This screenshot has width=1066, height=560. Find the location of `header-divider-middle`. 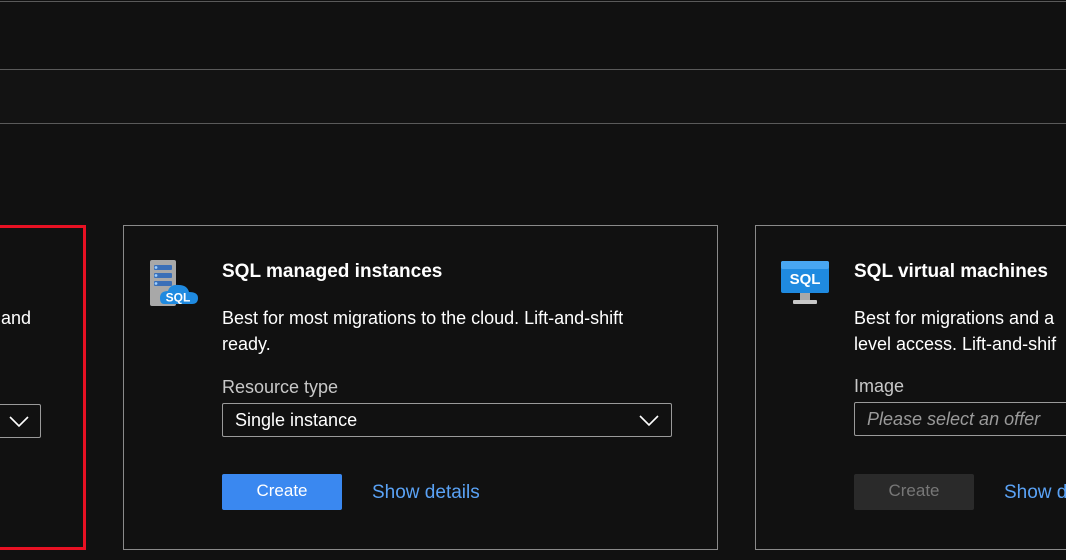

header-divider-middle is located at coordinates (533, 69).